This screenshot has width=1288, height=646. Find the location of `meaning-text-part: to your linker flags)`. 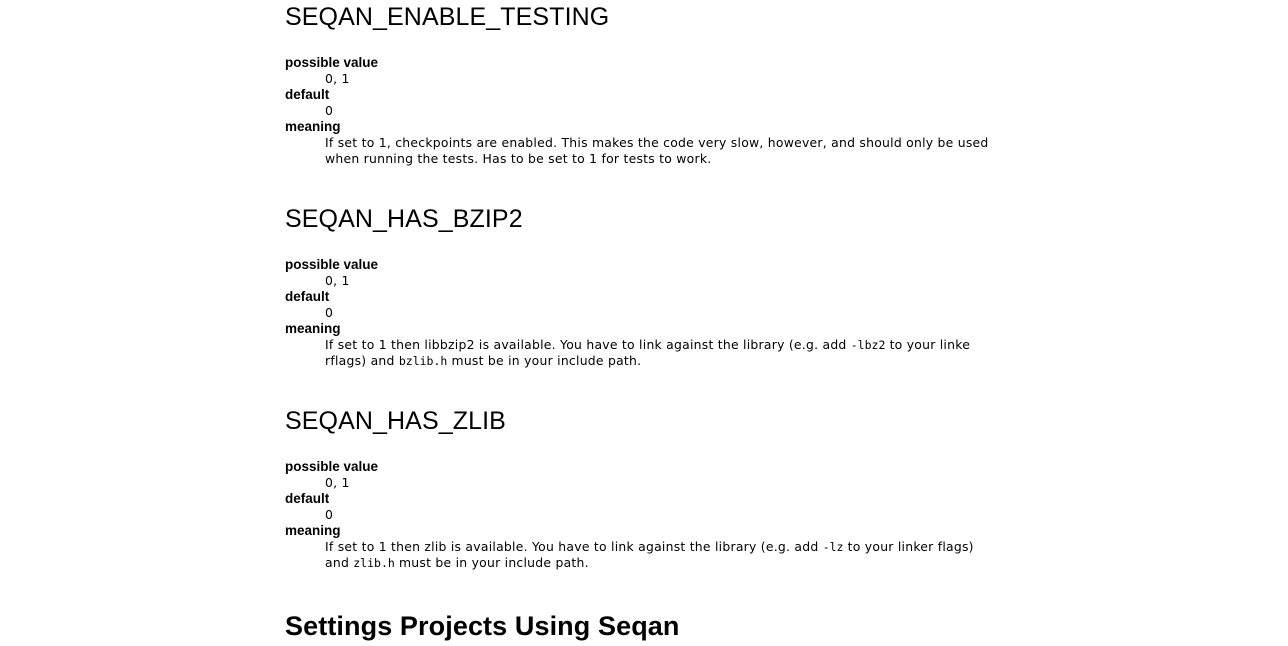

meaning-text-part: to your linker flags) is located at coordinates (908, 546).